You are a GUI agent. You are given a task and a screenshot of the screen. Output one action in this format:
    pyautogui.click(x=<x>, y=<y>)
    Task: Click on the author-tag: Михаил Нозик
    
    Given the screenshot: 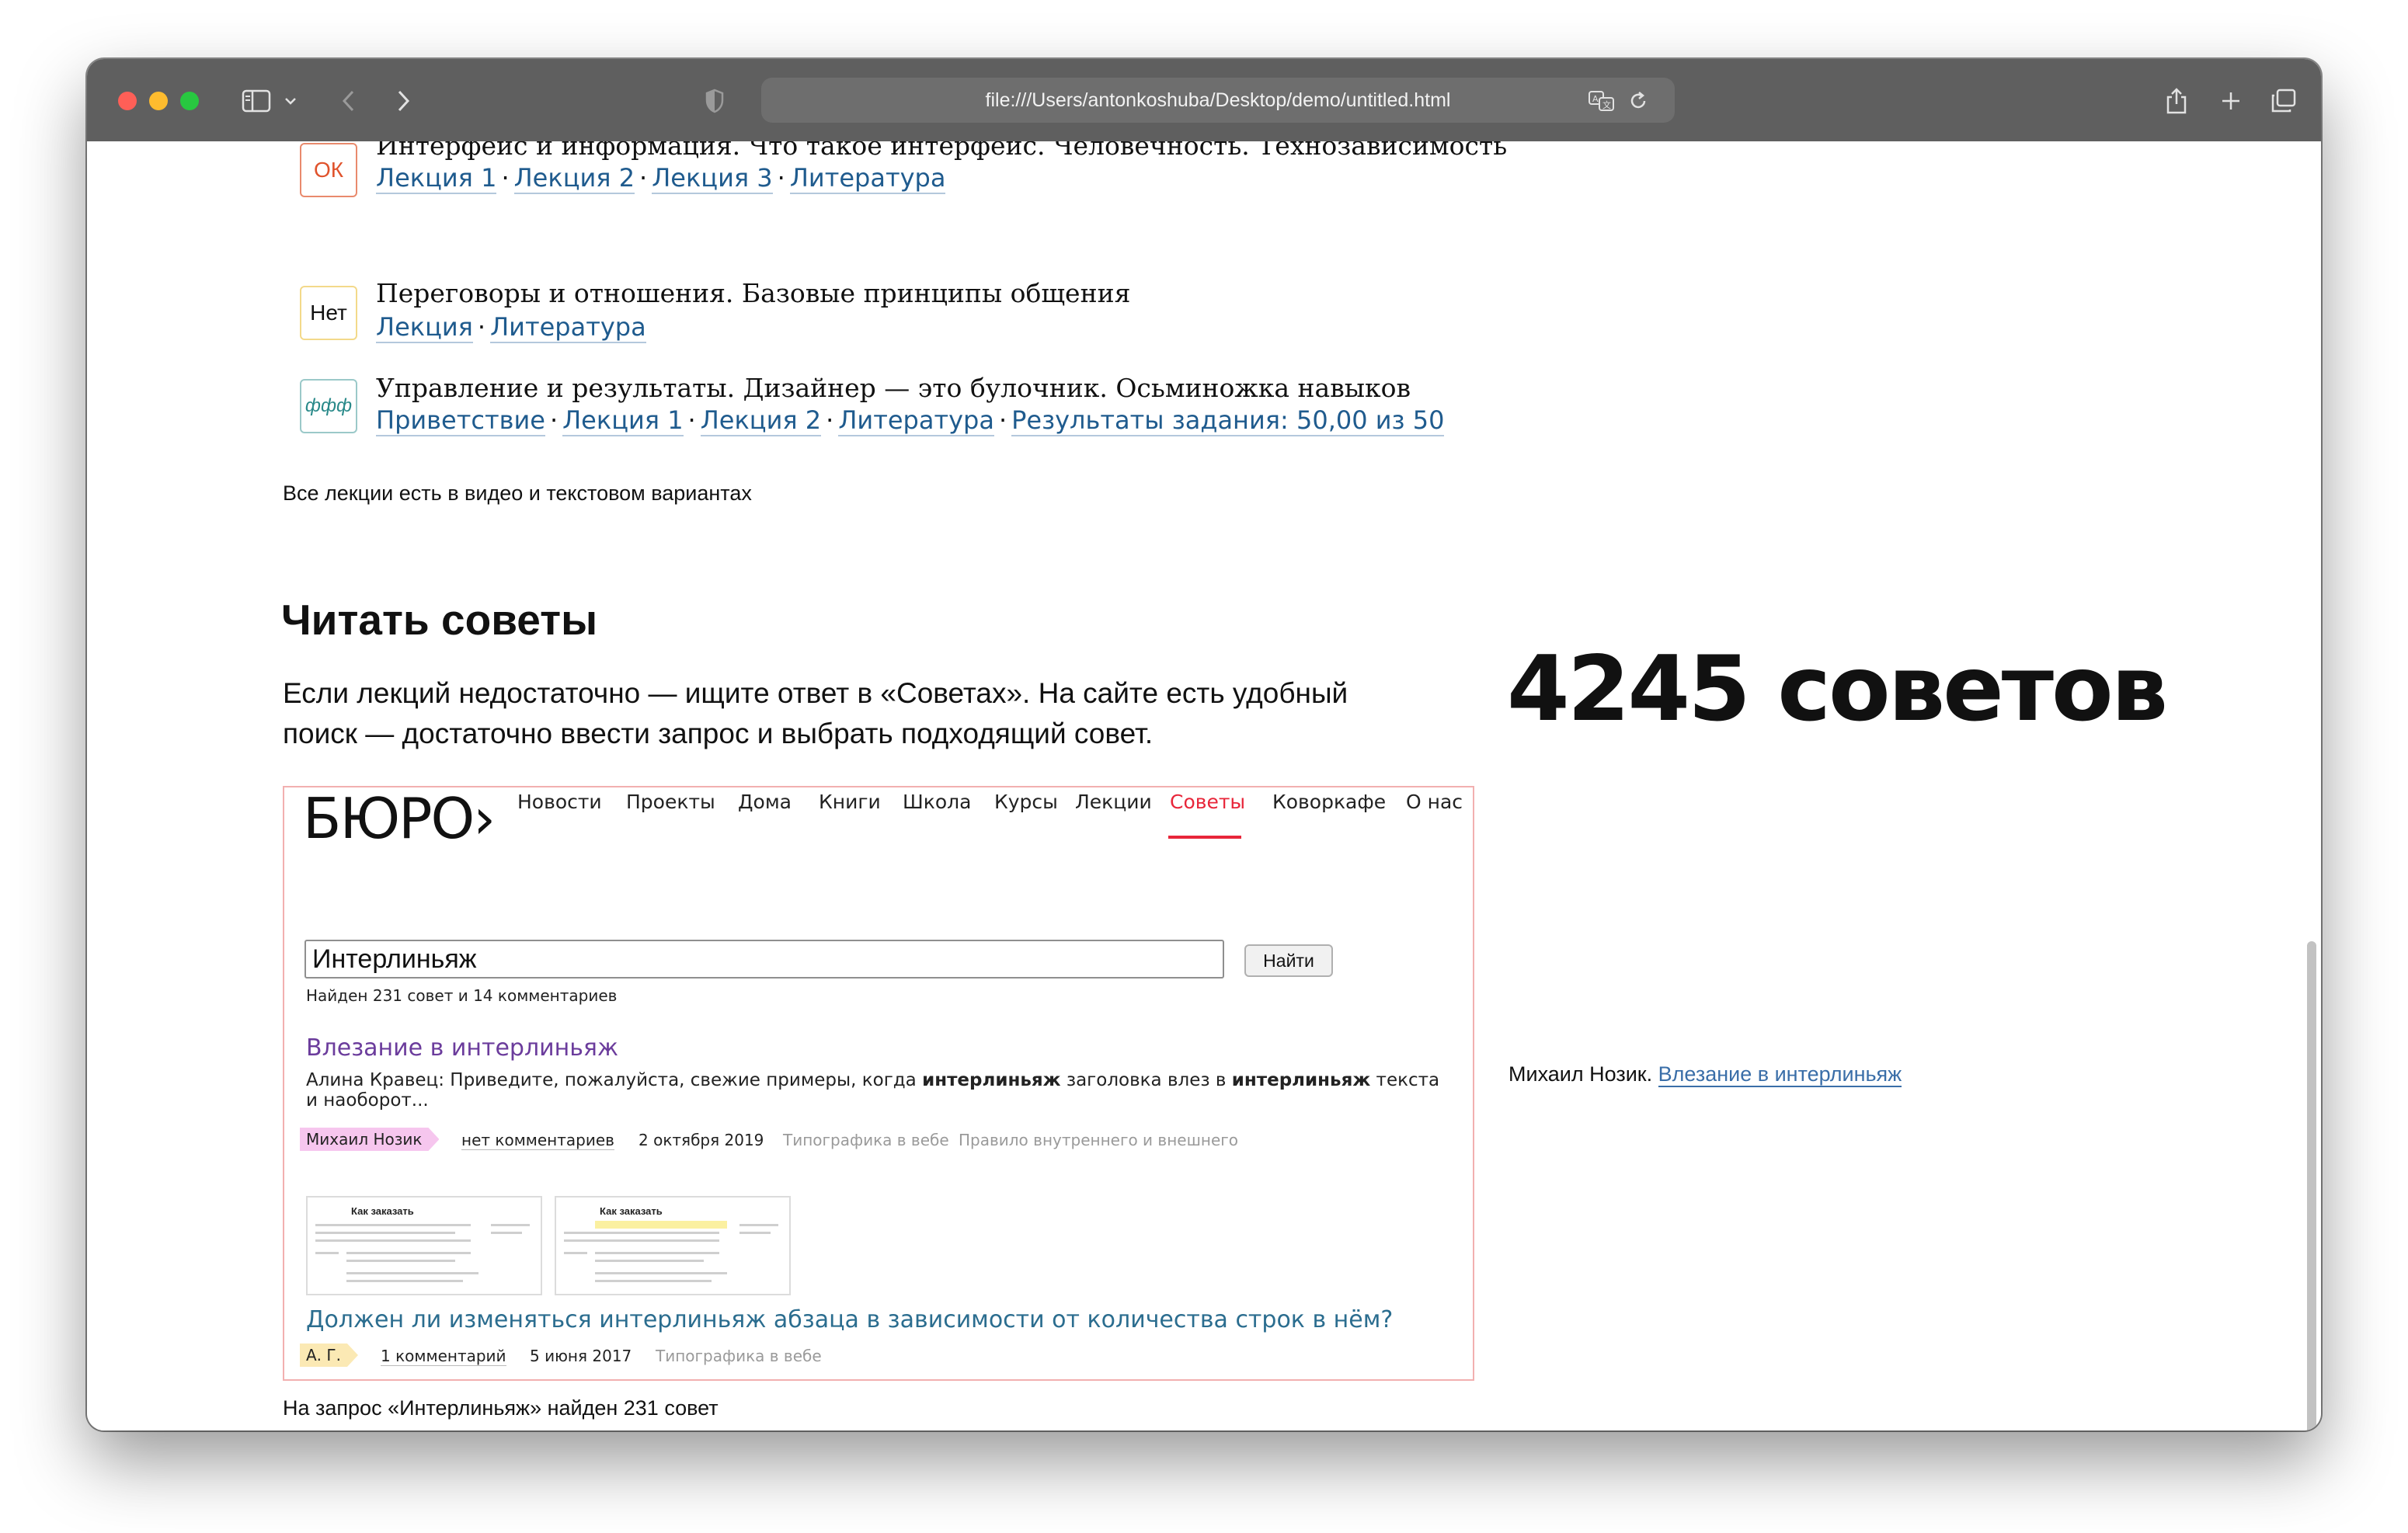 What is the action you would take?
    pyautogui.click(x=369, y=1139)
    